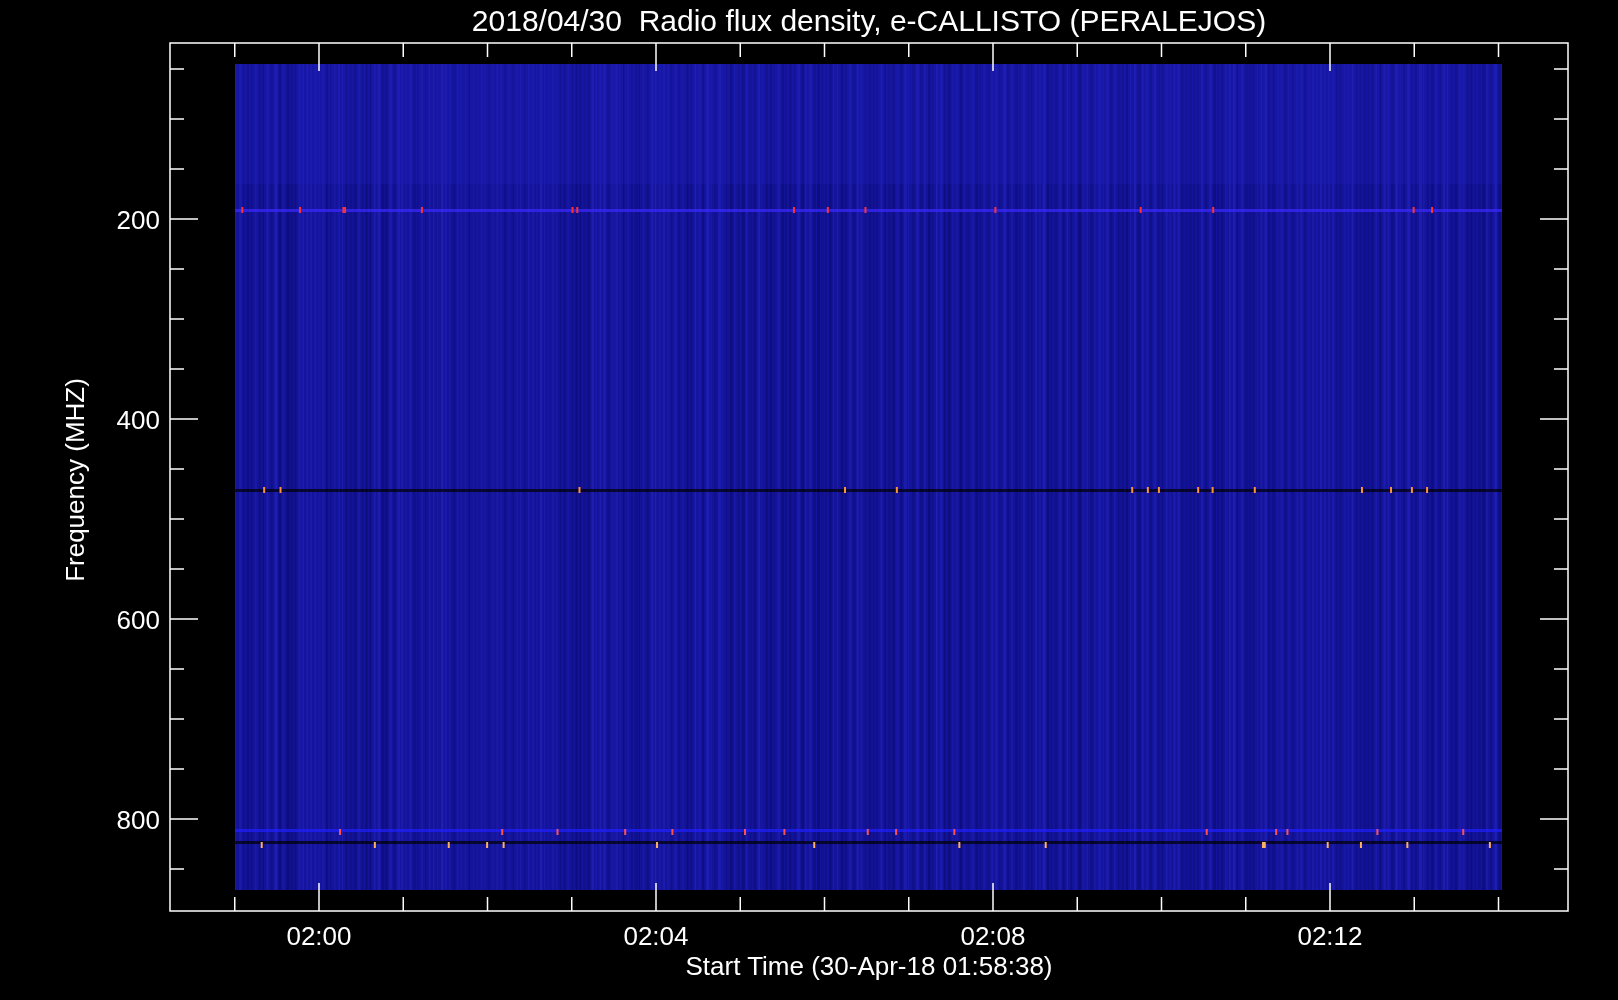 The width and height of the screenshot is (1618, 1000). Describe the element at coordinates (993, 936) in the screenshot. I see `x-tick-label: 02:08` at that location.